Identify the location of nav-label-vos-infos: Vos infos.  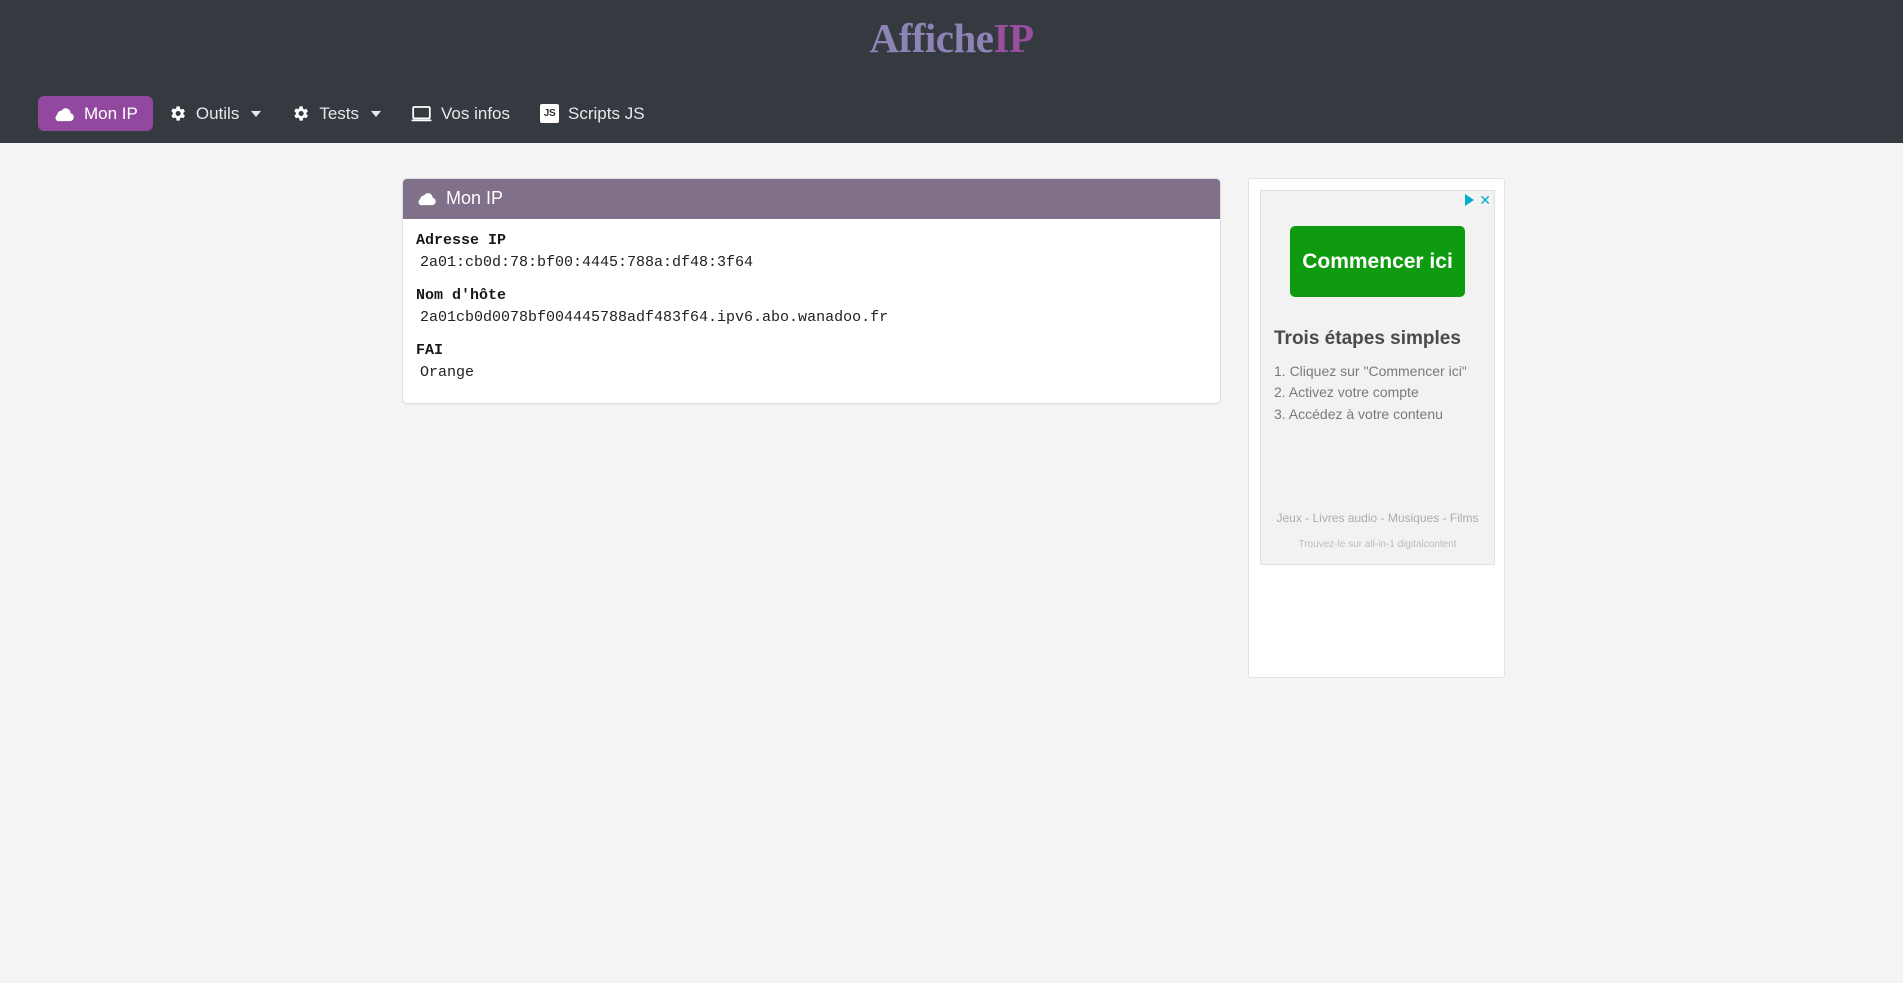
(476, 113).